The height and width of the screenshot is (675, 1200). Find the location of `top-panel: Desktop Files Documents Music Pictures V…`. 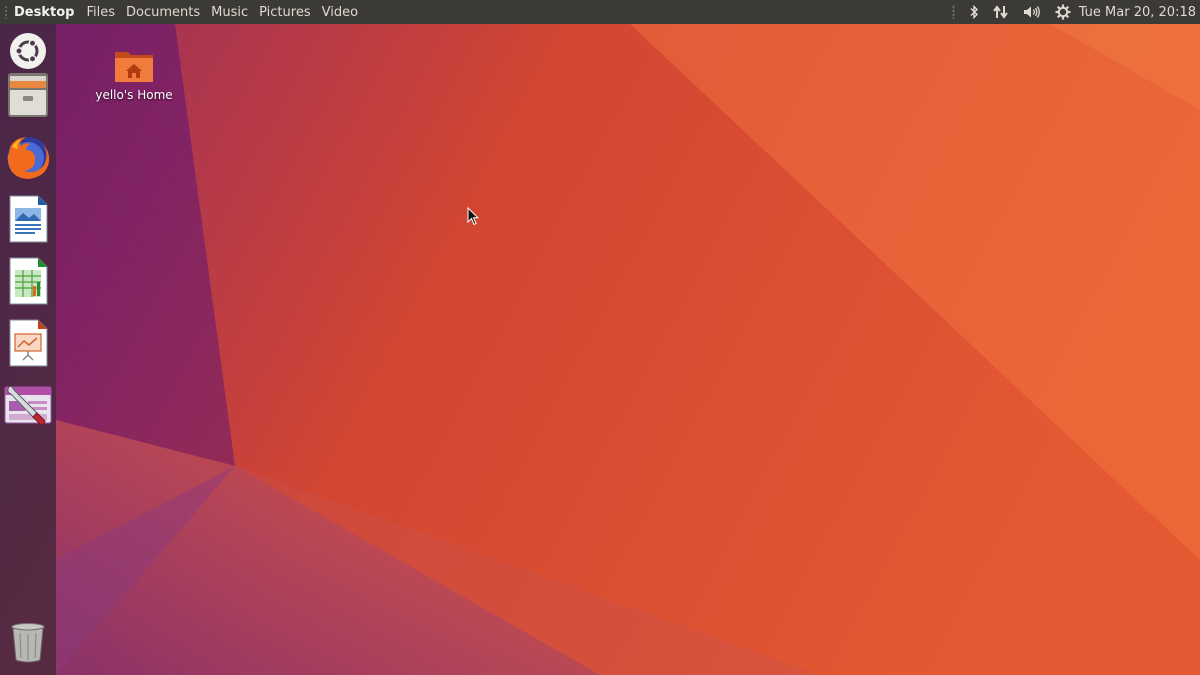

top-panel: Desktop Files Documents Music Pictures V… is located at coordinates (600, 12).